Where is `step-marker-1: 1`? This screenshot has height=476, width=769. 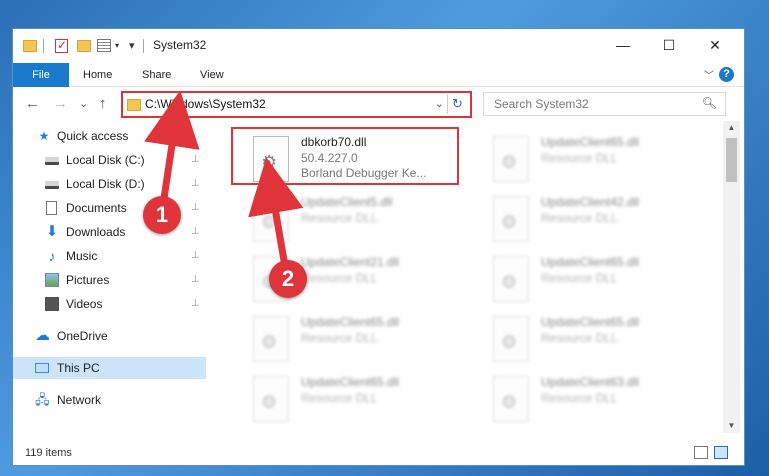 step-marker-1: 1 is located at coordinates (162, 215).